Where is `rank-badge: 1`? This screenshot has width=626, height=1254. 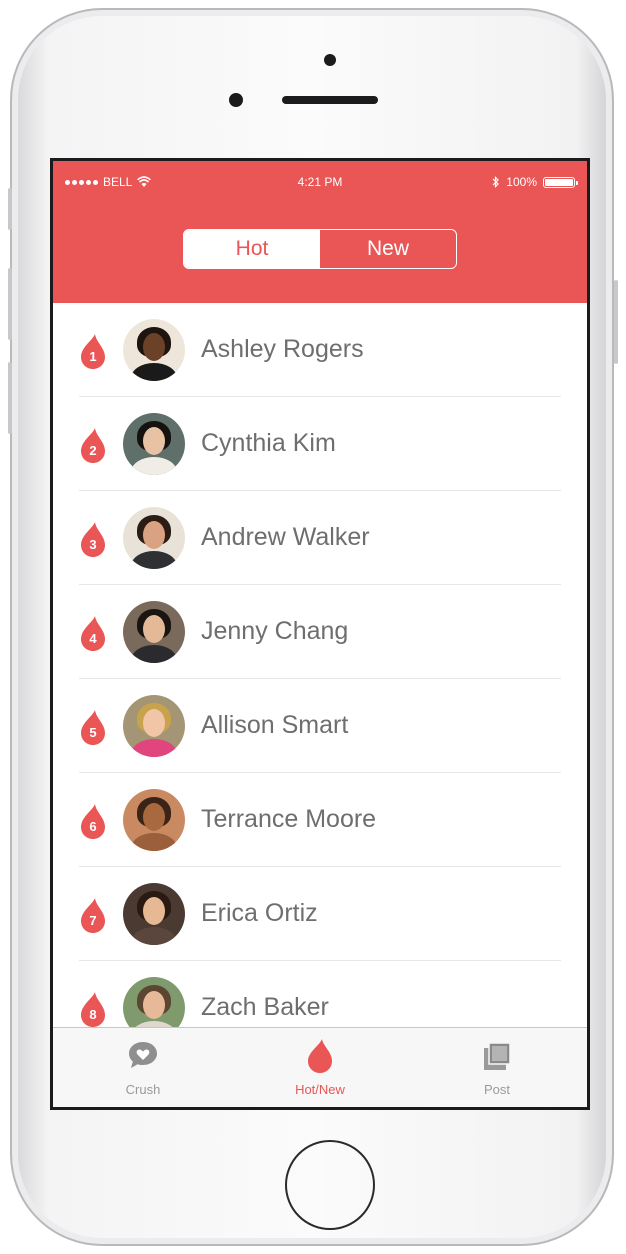 rank-badge: 1 is located at coordinates (95, 352).